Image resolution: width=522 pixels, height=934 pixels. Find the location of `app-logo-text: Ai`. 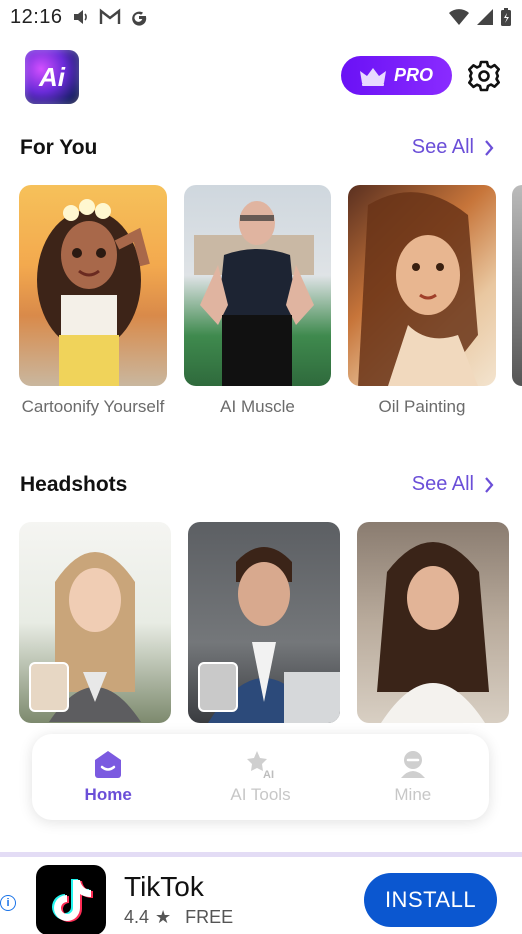

app-logo-text: Ai is located at coordinates (52, 76).